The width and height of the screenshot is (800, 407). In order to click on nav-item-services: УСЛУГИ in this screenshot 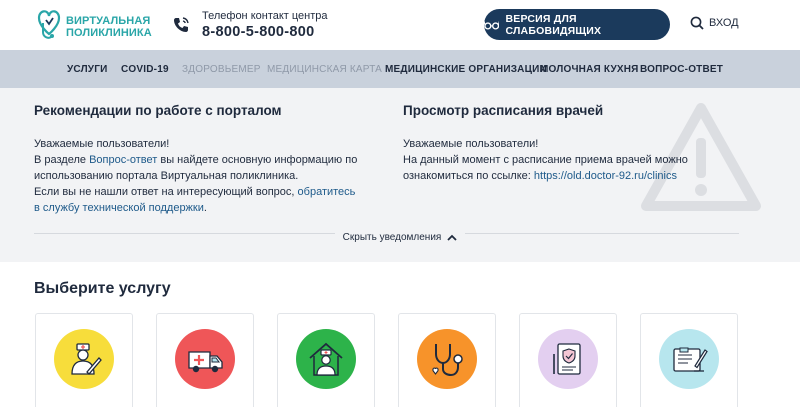, I will do `click(87, 69)`.